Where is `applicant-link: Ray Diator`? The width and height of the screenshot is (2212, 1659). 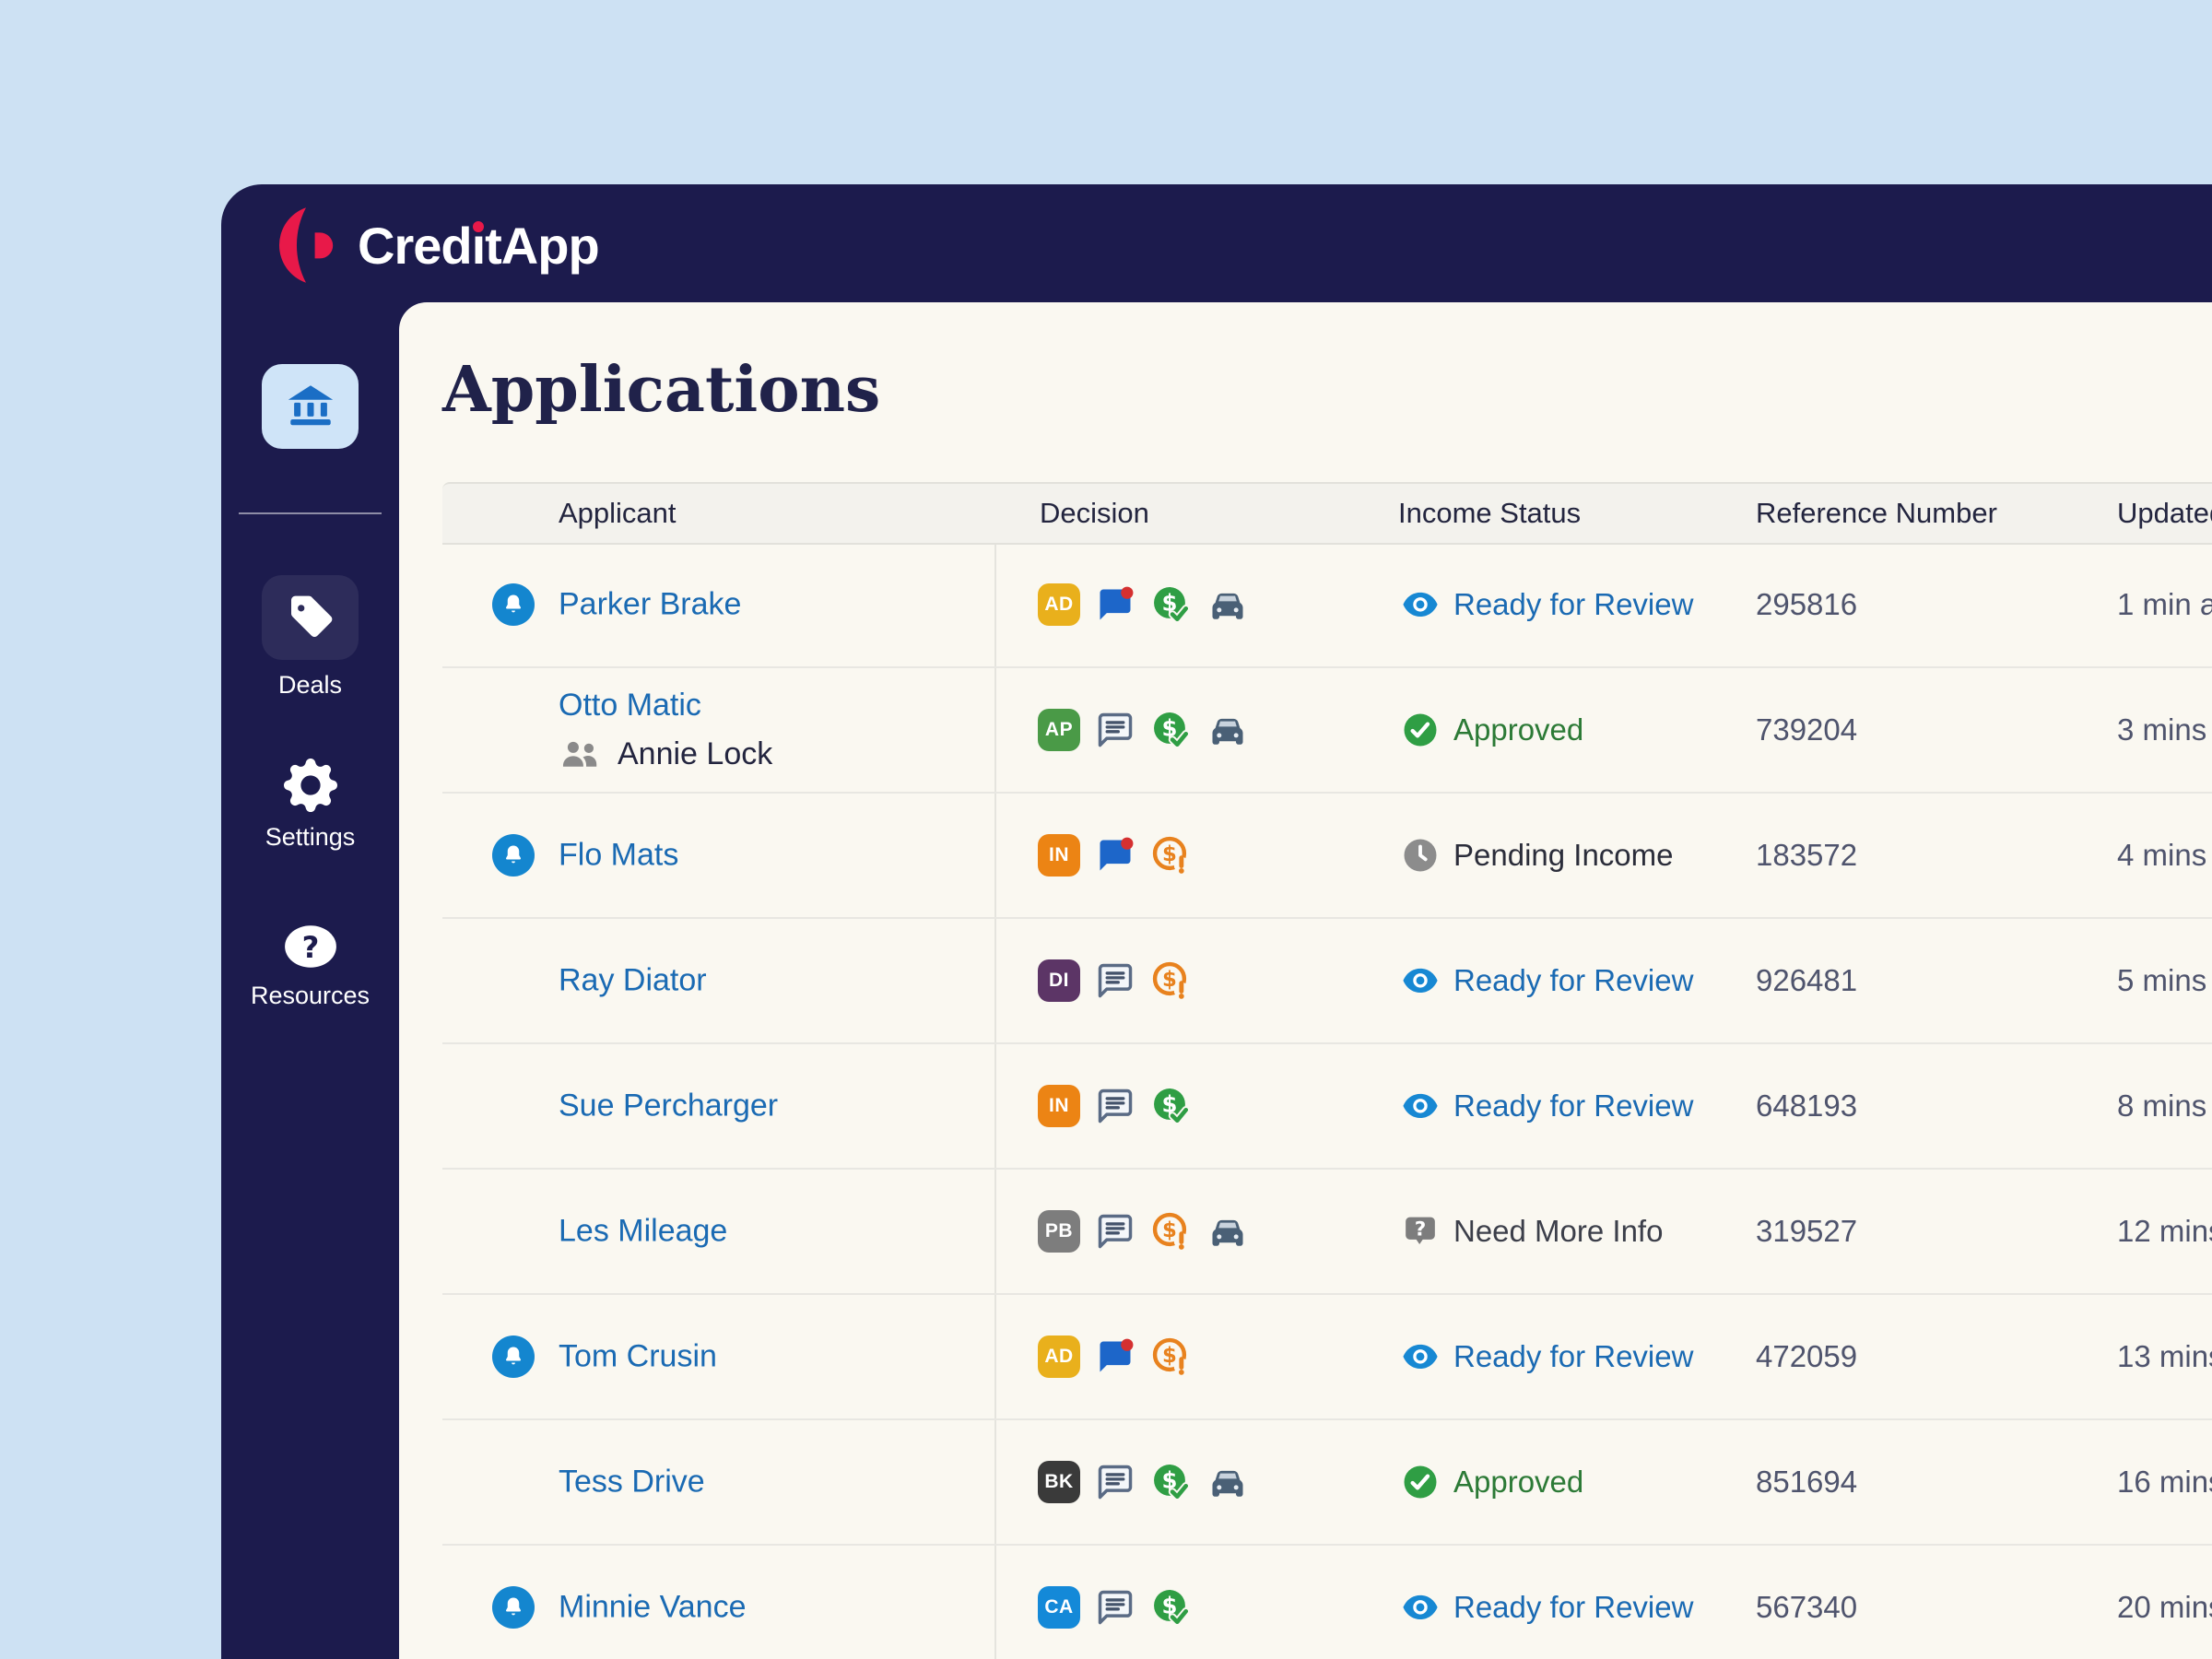
applicant-link: Ray Diator is located at coordinates (633, 981).